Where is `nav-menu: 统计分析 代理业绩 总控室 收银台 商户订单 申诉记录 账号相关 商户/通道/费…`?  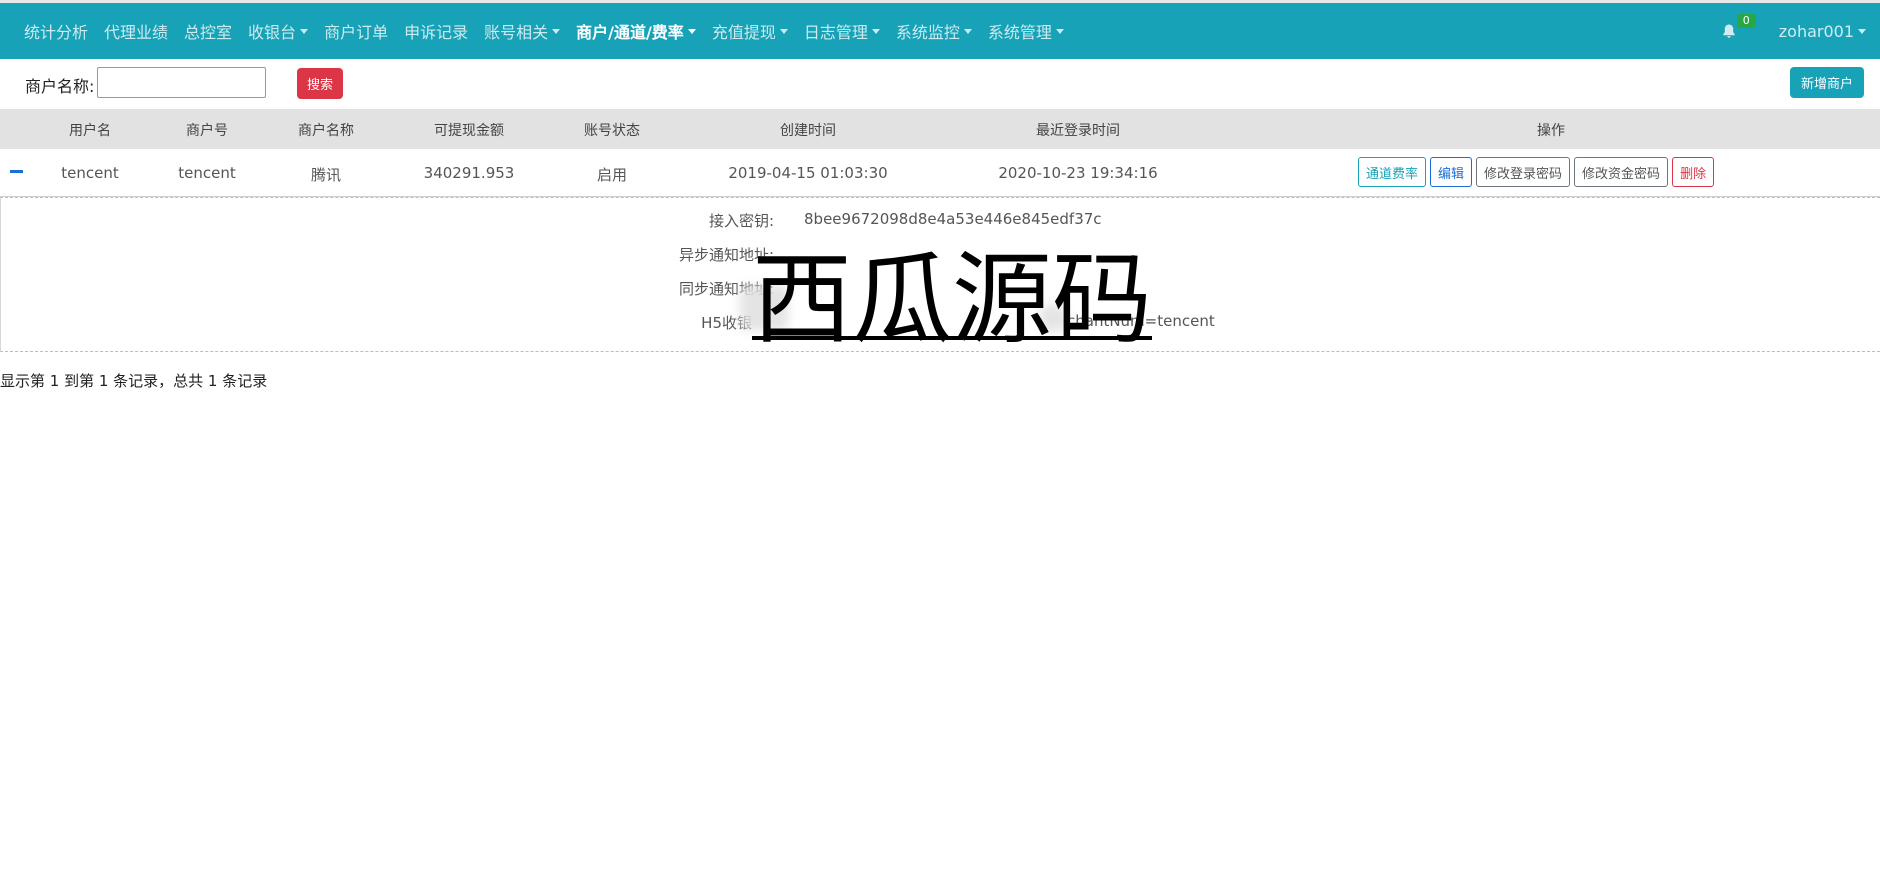
nav-menu: 统计分析 代理业绩 总控室 收银台 商户订单 申诉记录 账号相关 商户/通道/费… is located at coordinates (552, 31).